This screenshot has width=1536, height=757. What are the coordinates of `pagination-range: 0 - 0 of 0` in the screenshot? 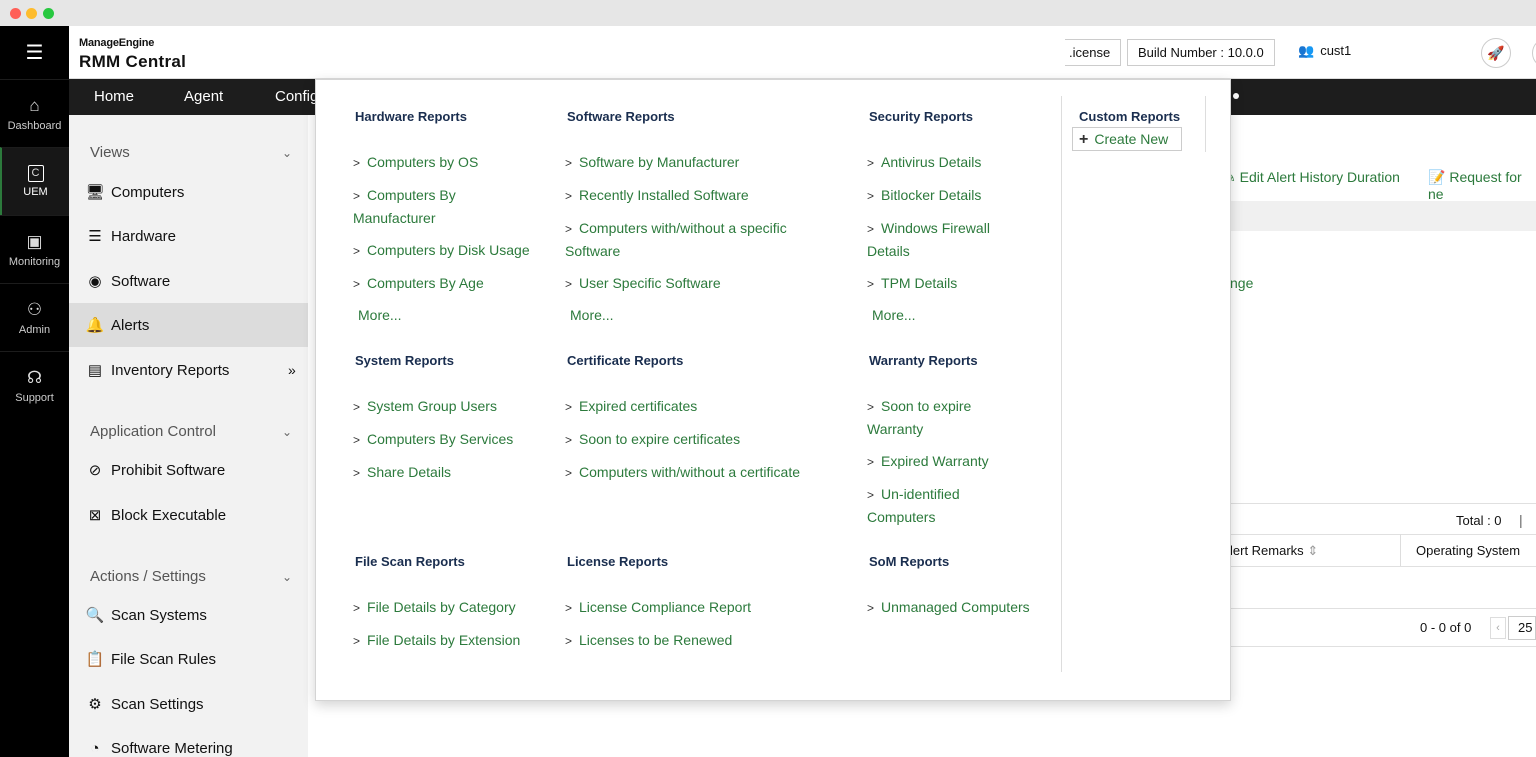 It's located at (1446, 627).